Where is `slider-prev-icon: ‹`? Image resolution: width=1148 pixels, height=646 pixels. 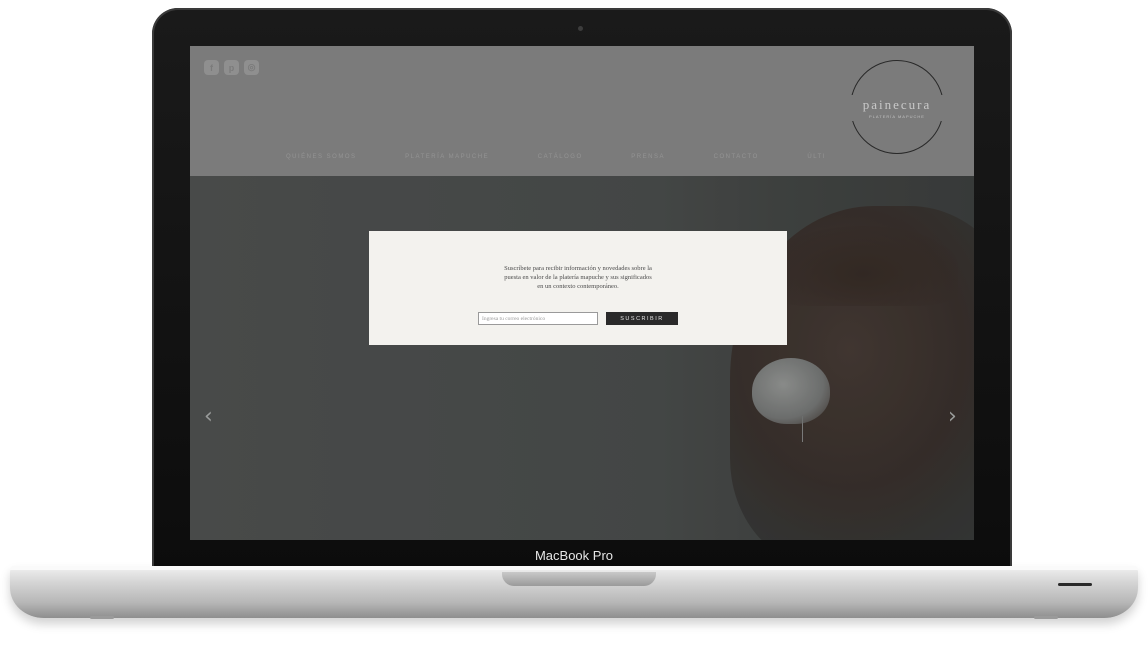 slider-prev-icon: ‹ is located at coordinates (208, 417).